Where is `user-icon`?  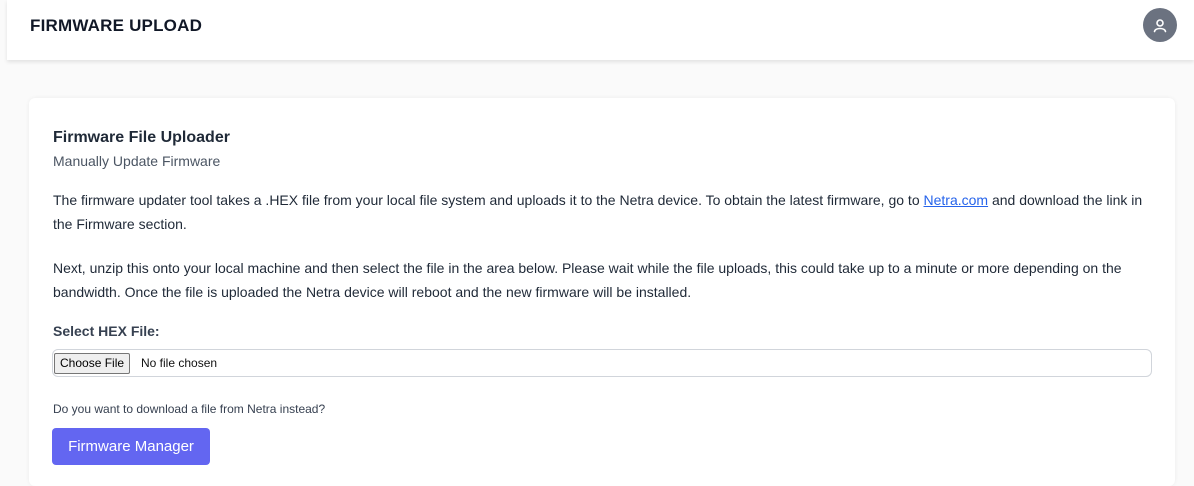
user-icon is located at coordinates (1160, 26).